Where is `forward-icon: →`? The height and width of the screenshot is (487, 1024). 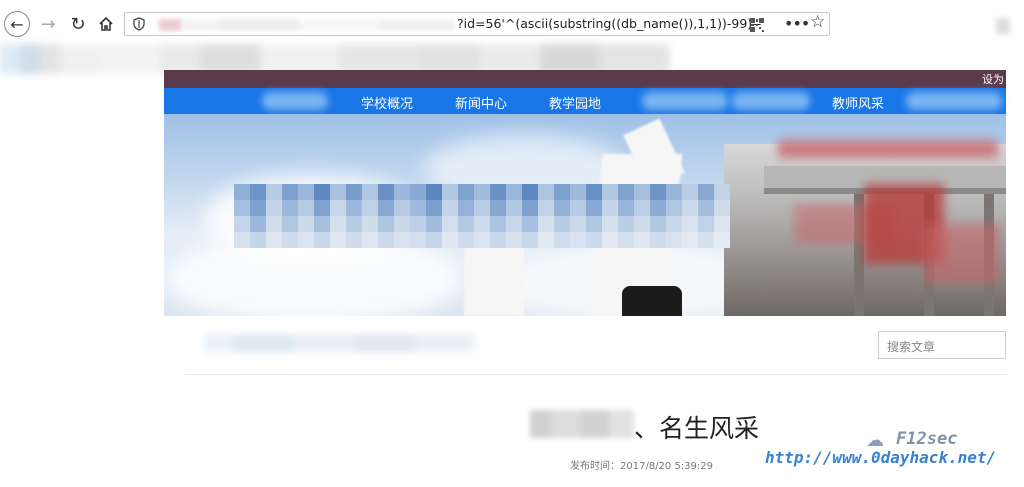
forward-icon: → is located at coordinates (48, 24).